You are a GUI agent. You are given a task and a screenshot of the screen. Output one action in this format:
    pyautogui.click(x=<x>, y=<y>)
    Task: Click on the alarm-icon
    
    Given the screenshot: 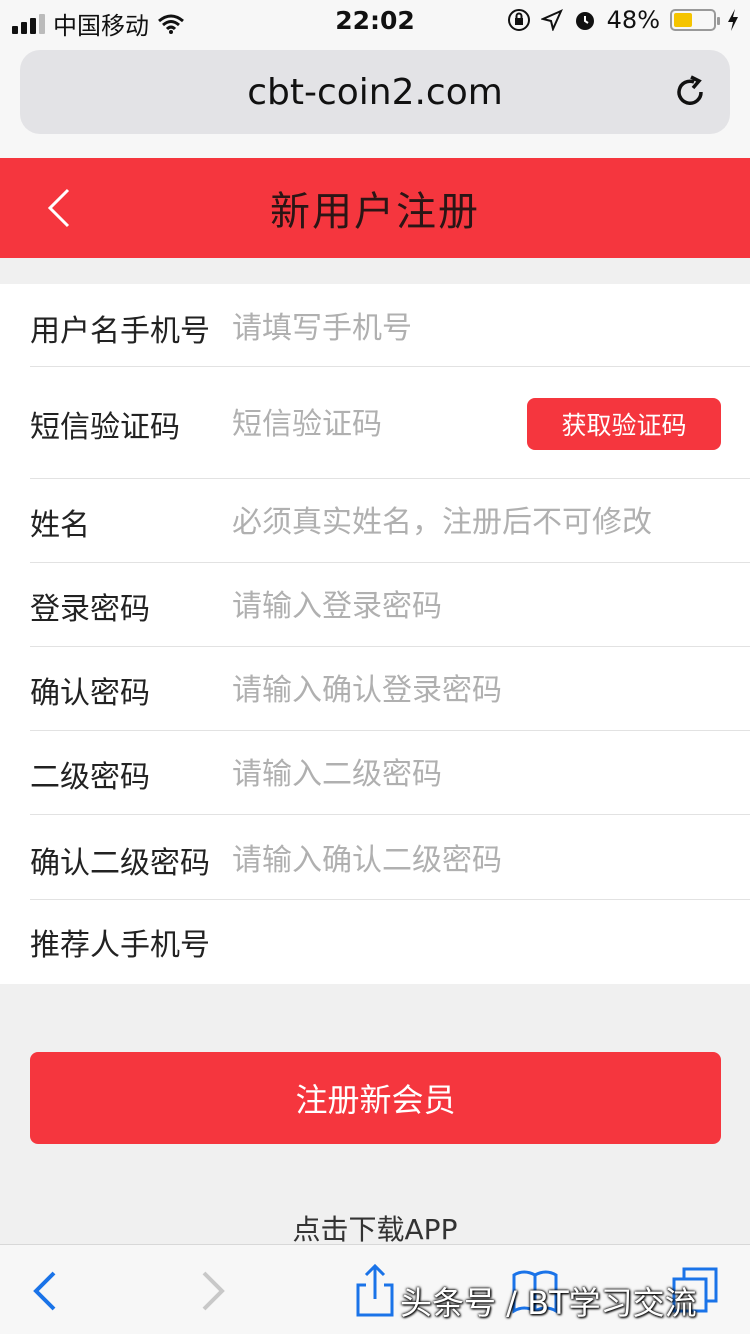 What is the action you would take?
    pyautogui.click(x=584, y=21)
    